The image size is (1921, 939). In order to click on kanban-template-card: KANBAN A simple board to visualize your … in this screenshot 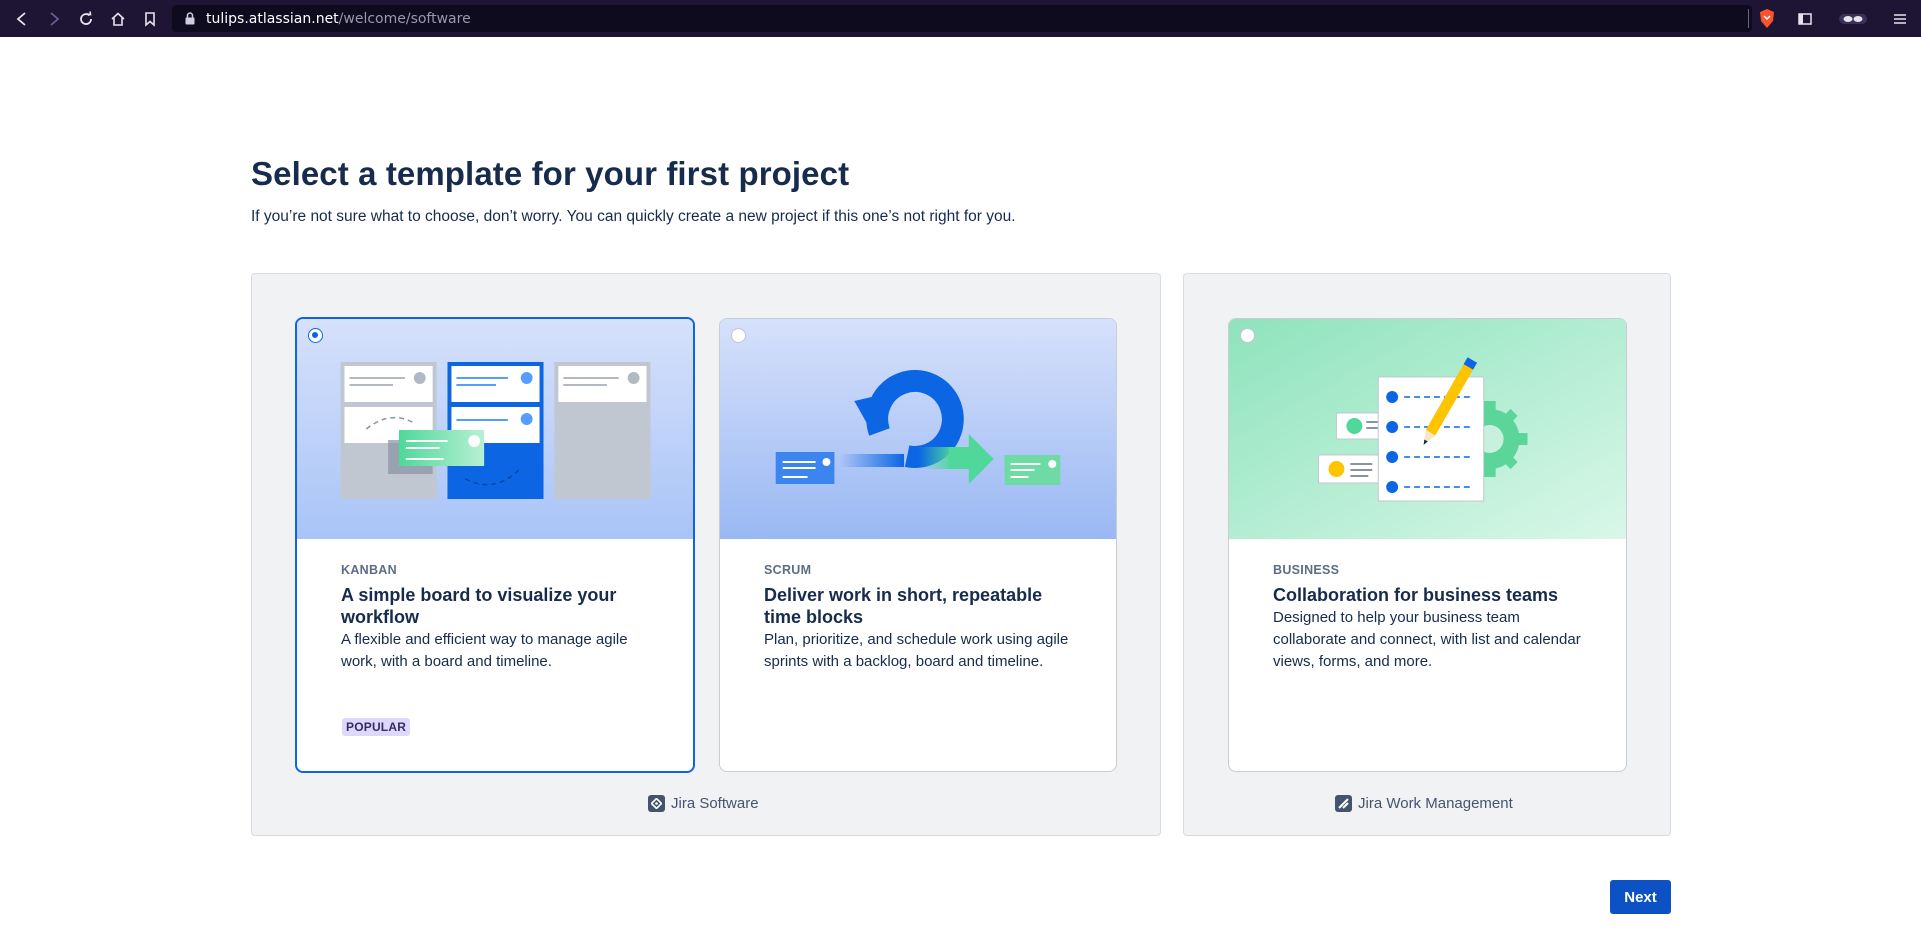, I will do `click(495, 545)`.